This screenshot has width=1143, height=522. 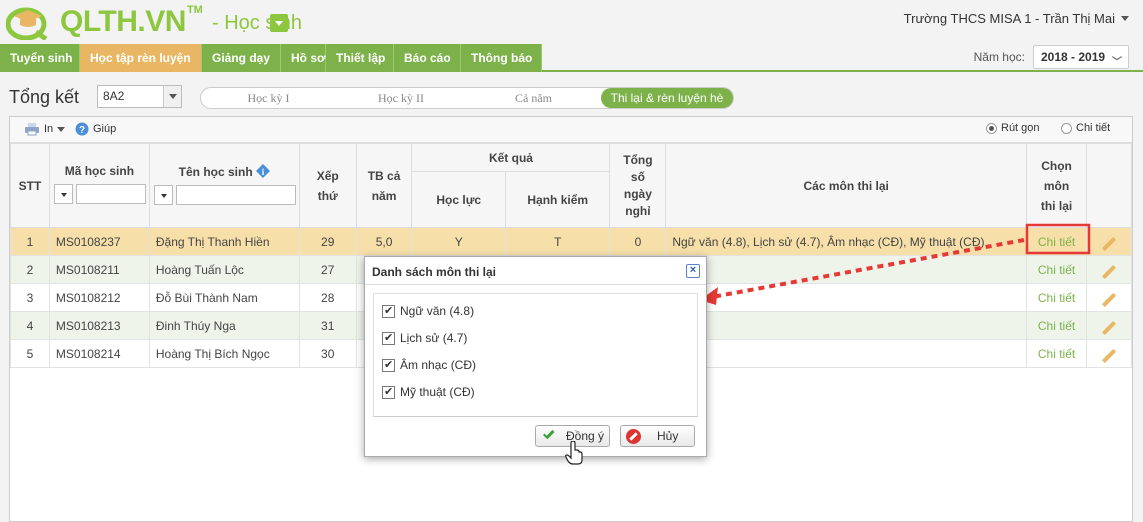 I want to click on segment-tab: Thi lại & rèn luyện hè, so click(x=667, y=98).